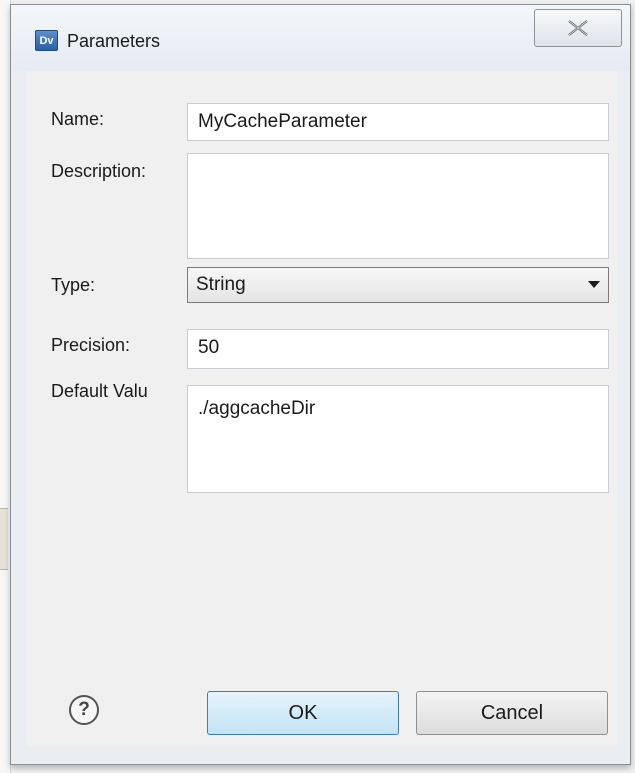 This screenshot has height=773, width=635. What do you see at coordinates (398, 206) in the screenshot?
I see `description-field` at bounding box center [398, 206].